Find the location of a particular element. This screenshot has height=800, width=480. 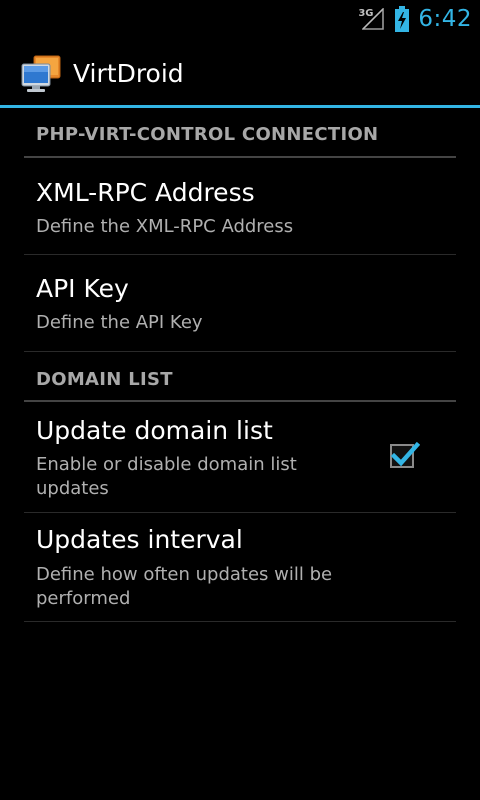

section-header-domain-list: DOMAIN LIST is located at coordinates (240, 376).